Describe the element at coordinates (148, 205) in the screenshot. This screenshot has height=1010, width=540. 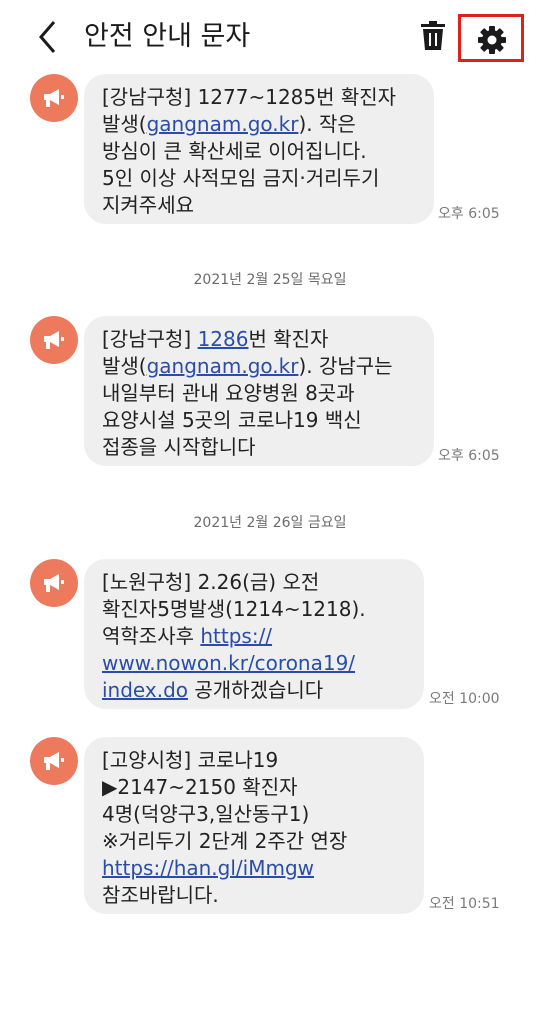
I see `message-line: 지켜주세요` at that location.